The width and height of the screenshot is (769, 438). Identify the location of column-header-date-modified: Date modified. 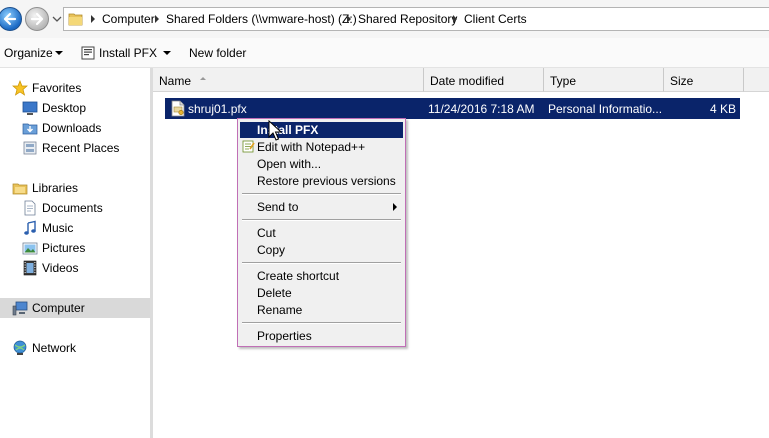
(484, 80).